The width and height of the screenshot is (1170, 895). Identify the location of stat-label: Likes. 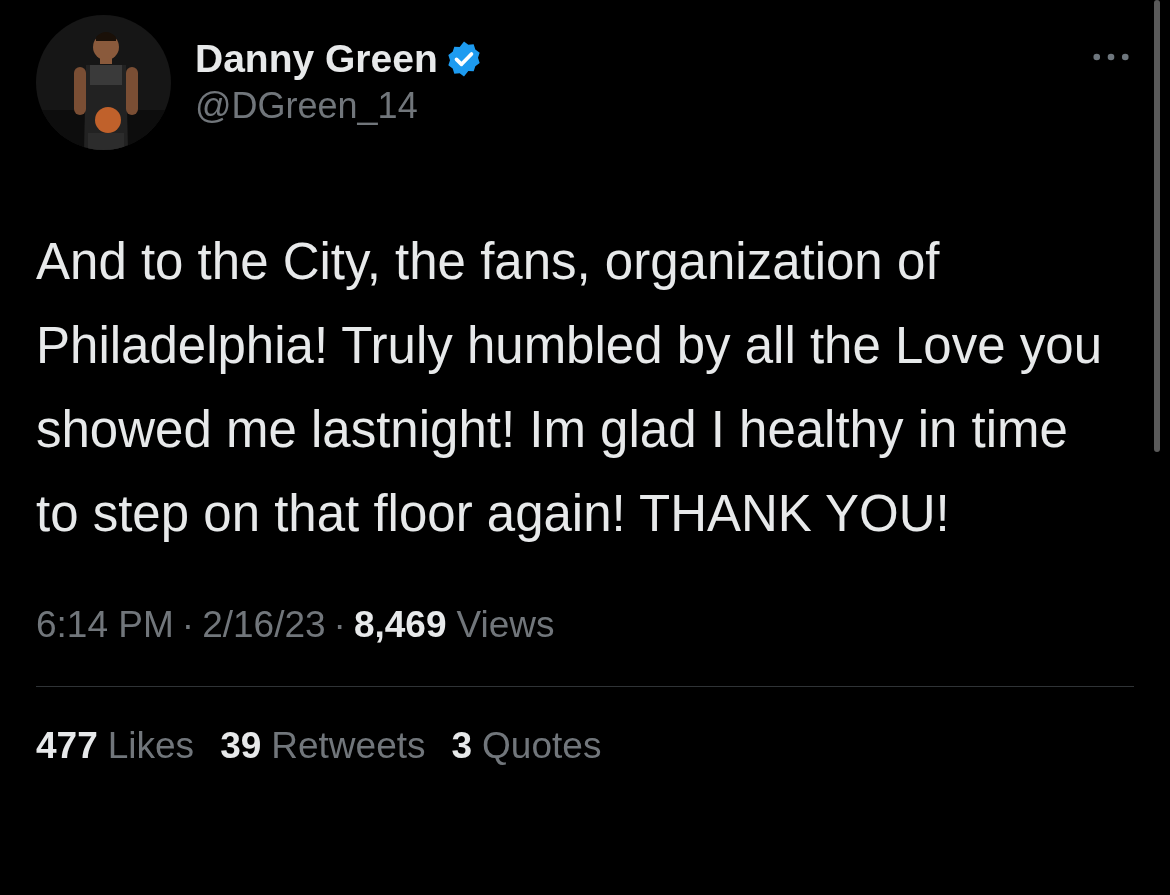
(151, 746).